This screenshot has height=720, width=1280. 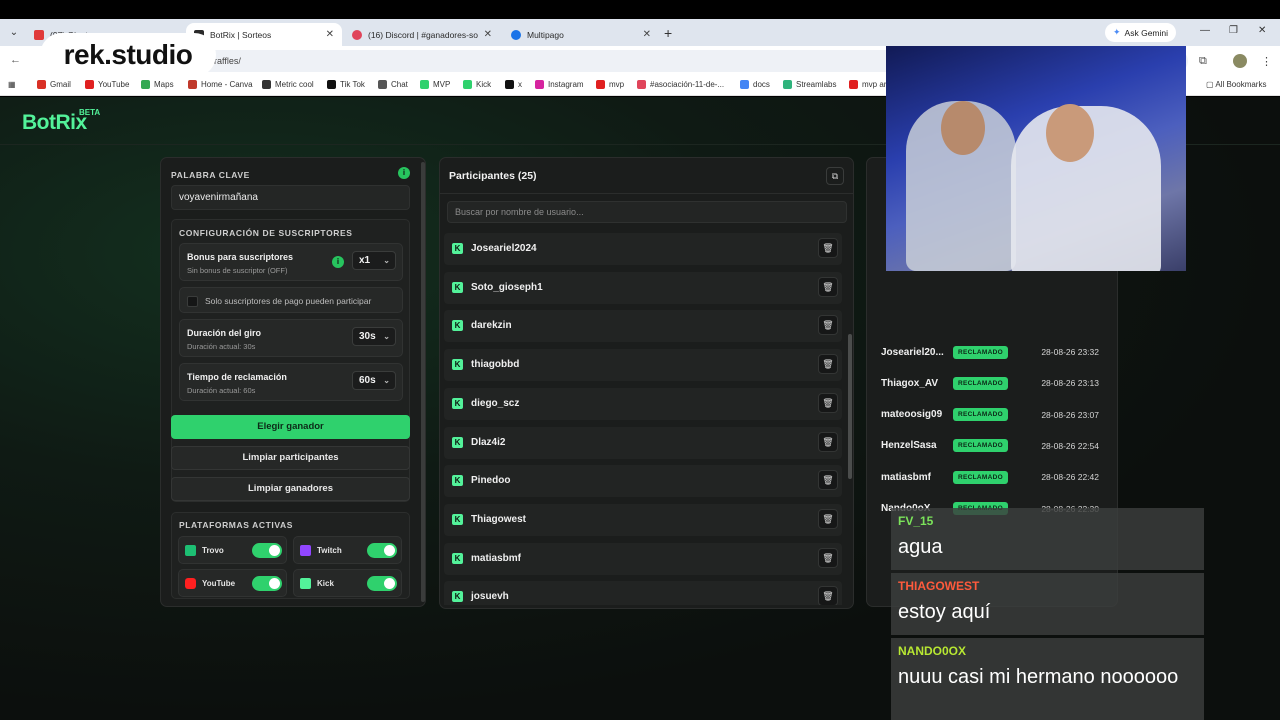 What do you see at coordinates (1038, 677) in the screenshot?
I see `chat-text: nuuu casi mi hermano noooooo` at bounding box center [1038, 677].